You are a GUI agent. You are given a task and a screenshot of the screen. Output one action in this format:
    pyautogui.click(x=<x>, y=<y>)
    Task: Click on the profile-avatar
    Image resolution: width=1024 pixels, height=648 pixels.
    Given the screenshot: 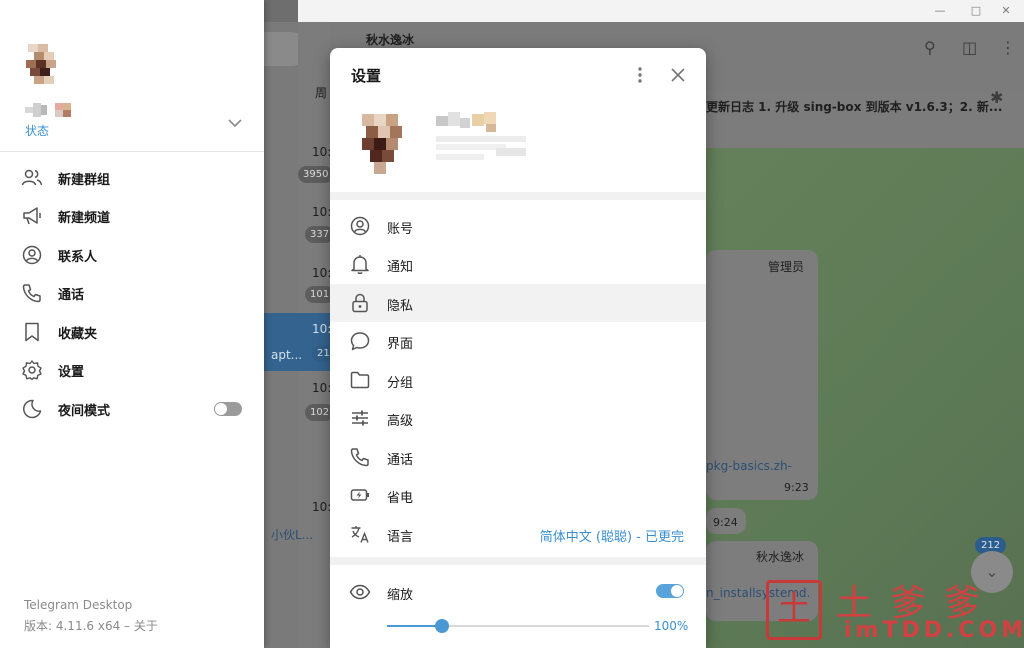 What is the action you would take?
    pyautogui.click(x=385, y=144)
    